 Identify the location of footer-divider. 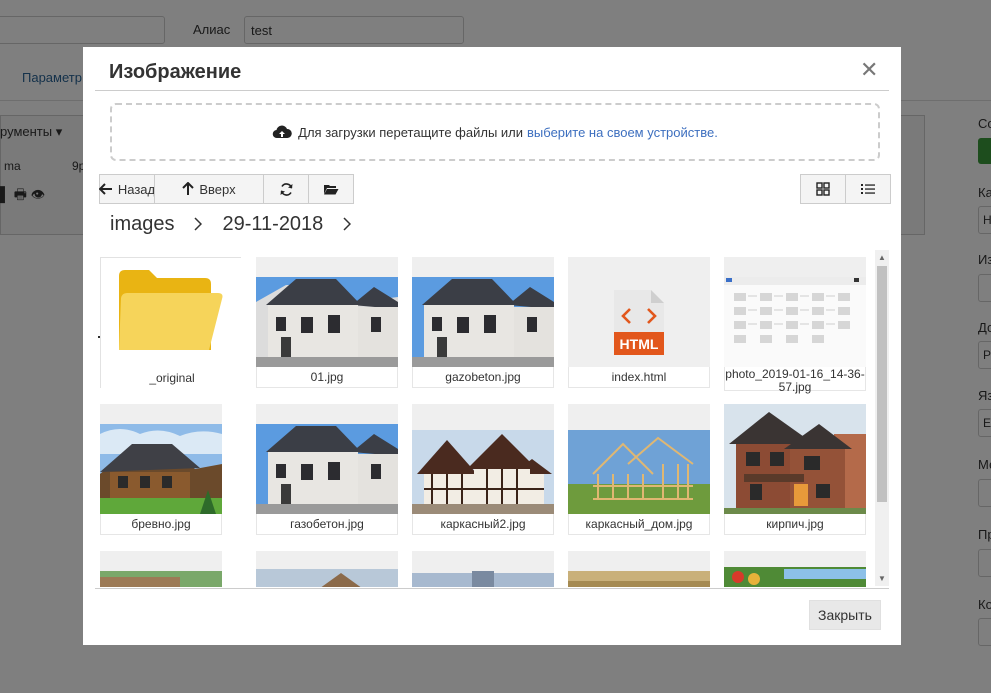
(492, 588).